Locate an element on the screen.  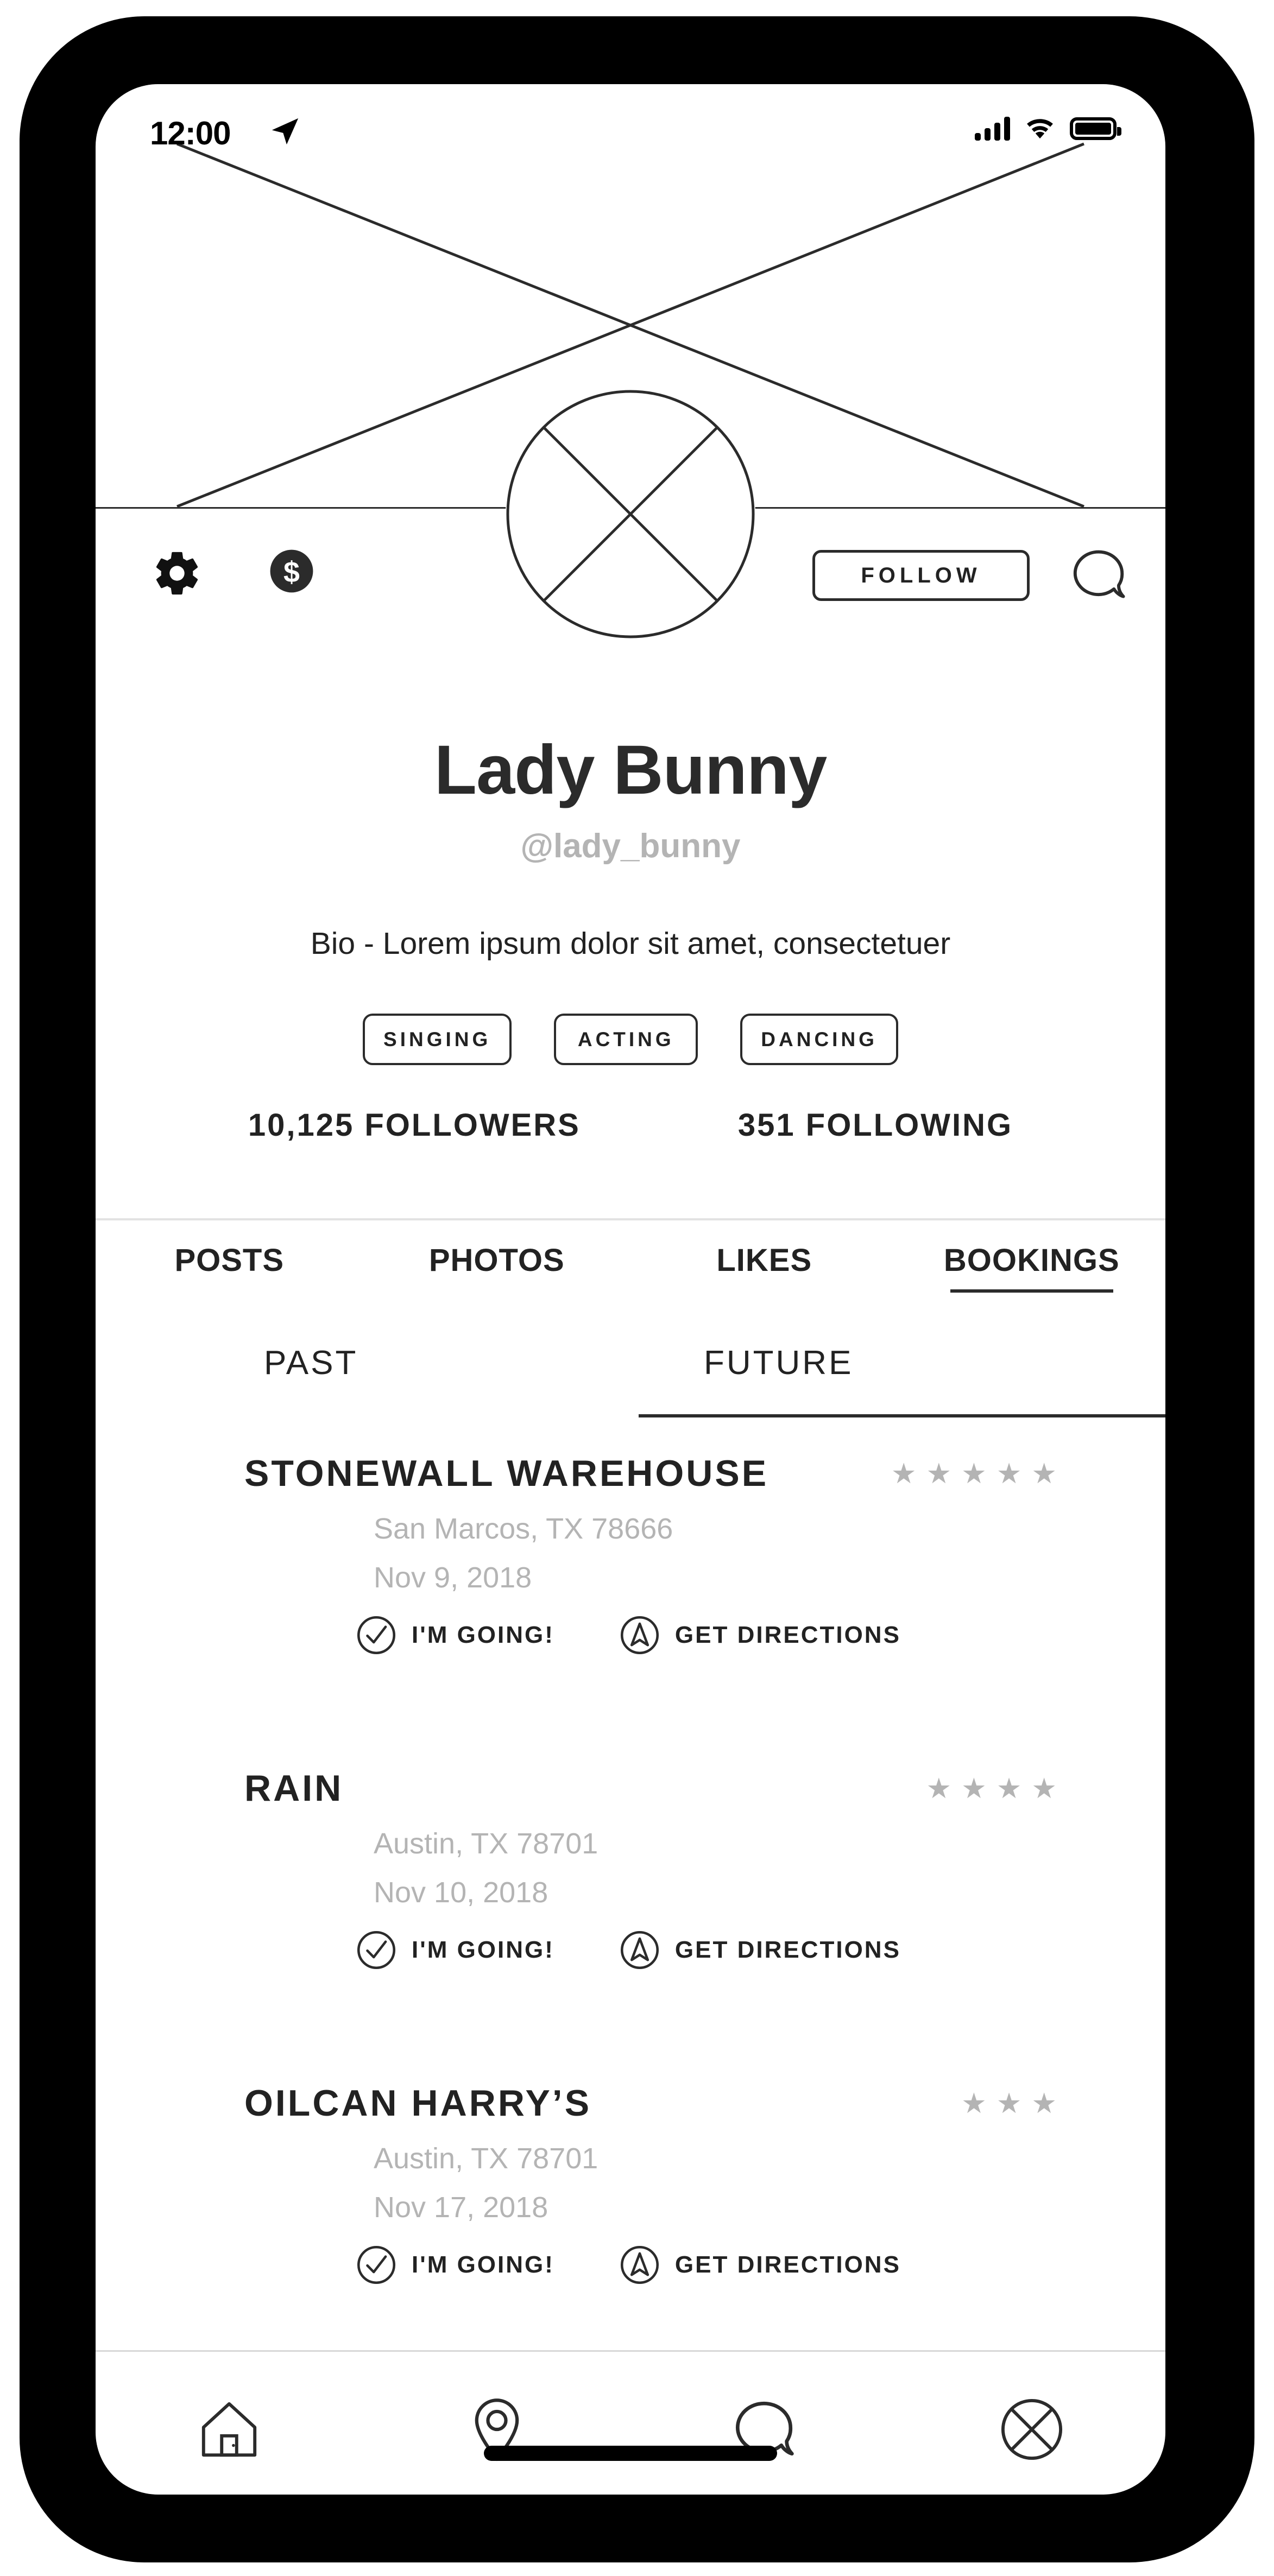
message-button is located at coordinates (1098, 576).